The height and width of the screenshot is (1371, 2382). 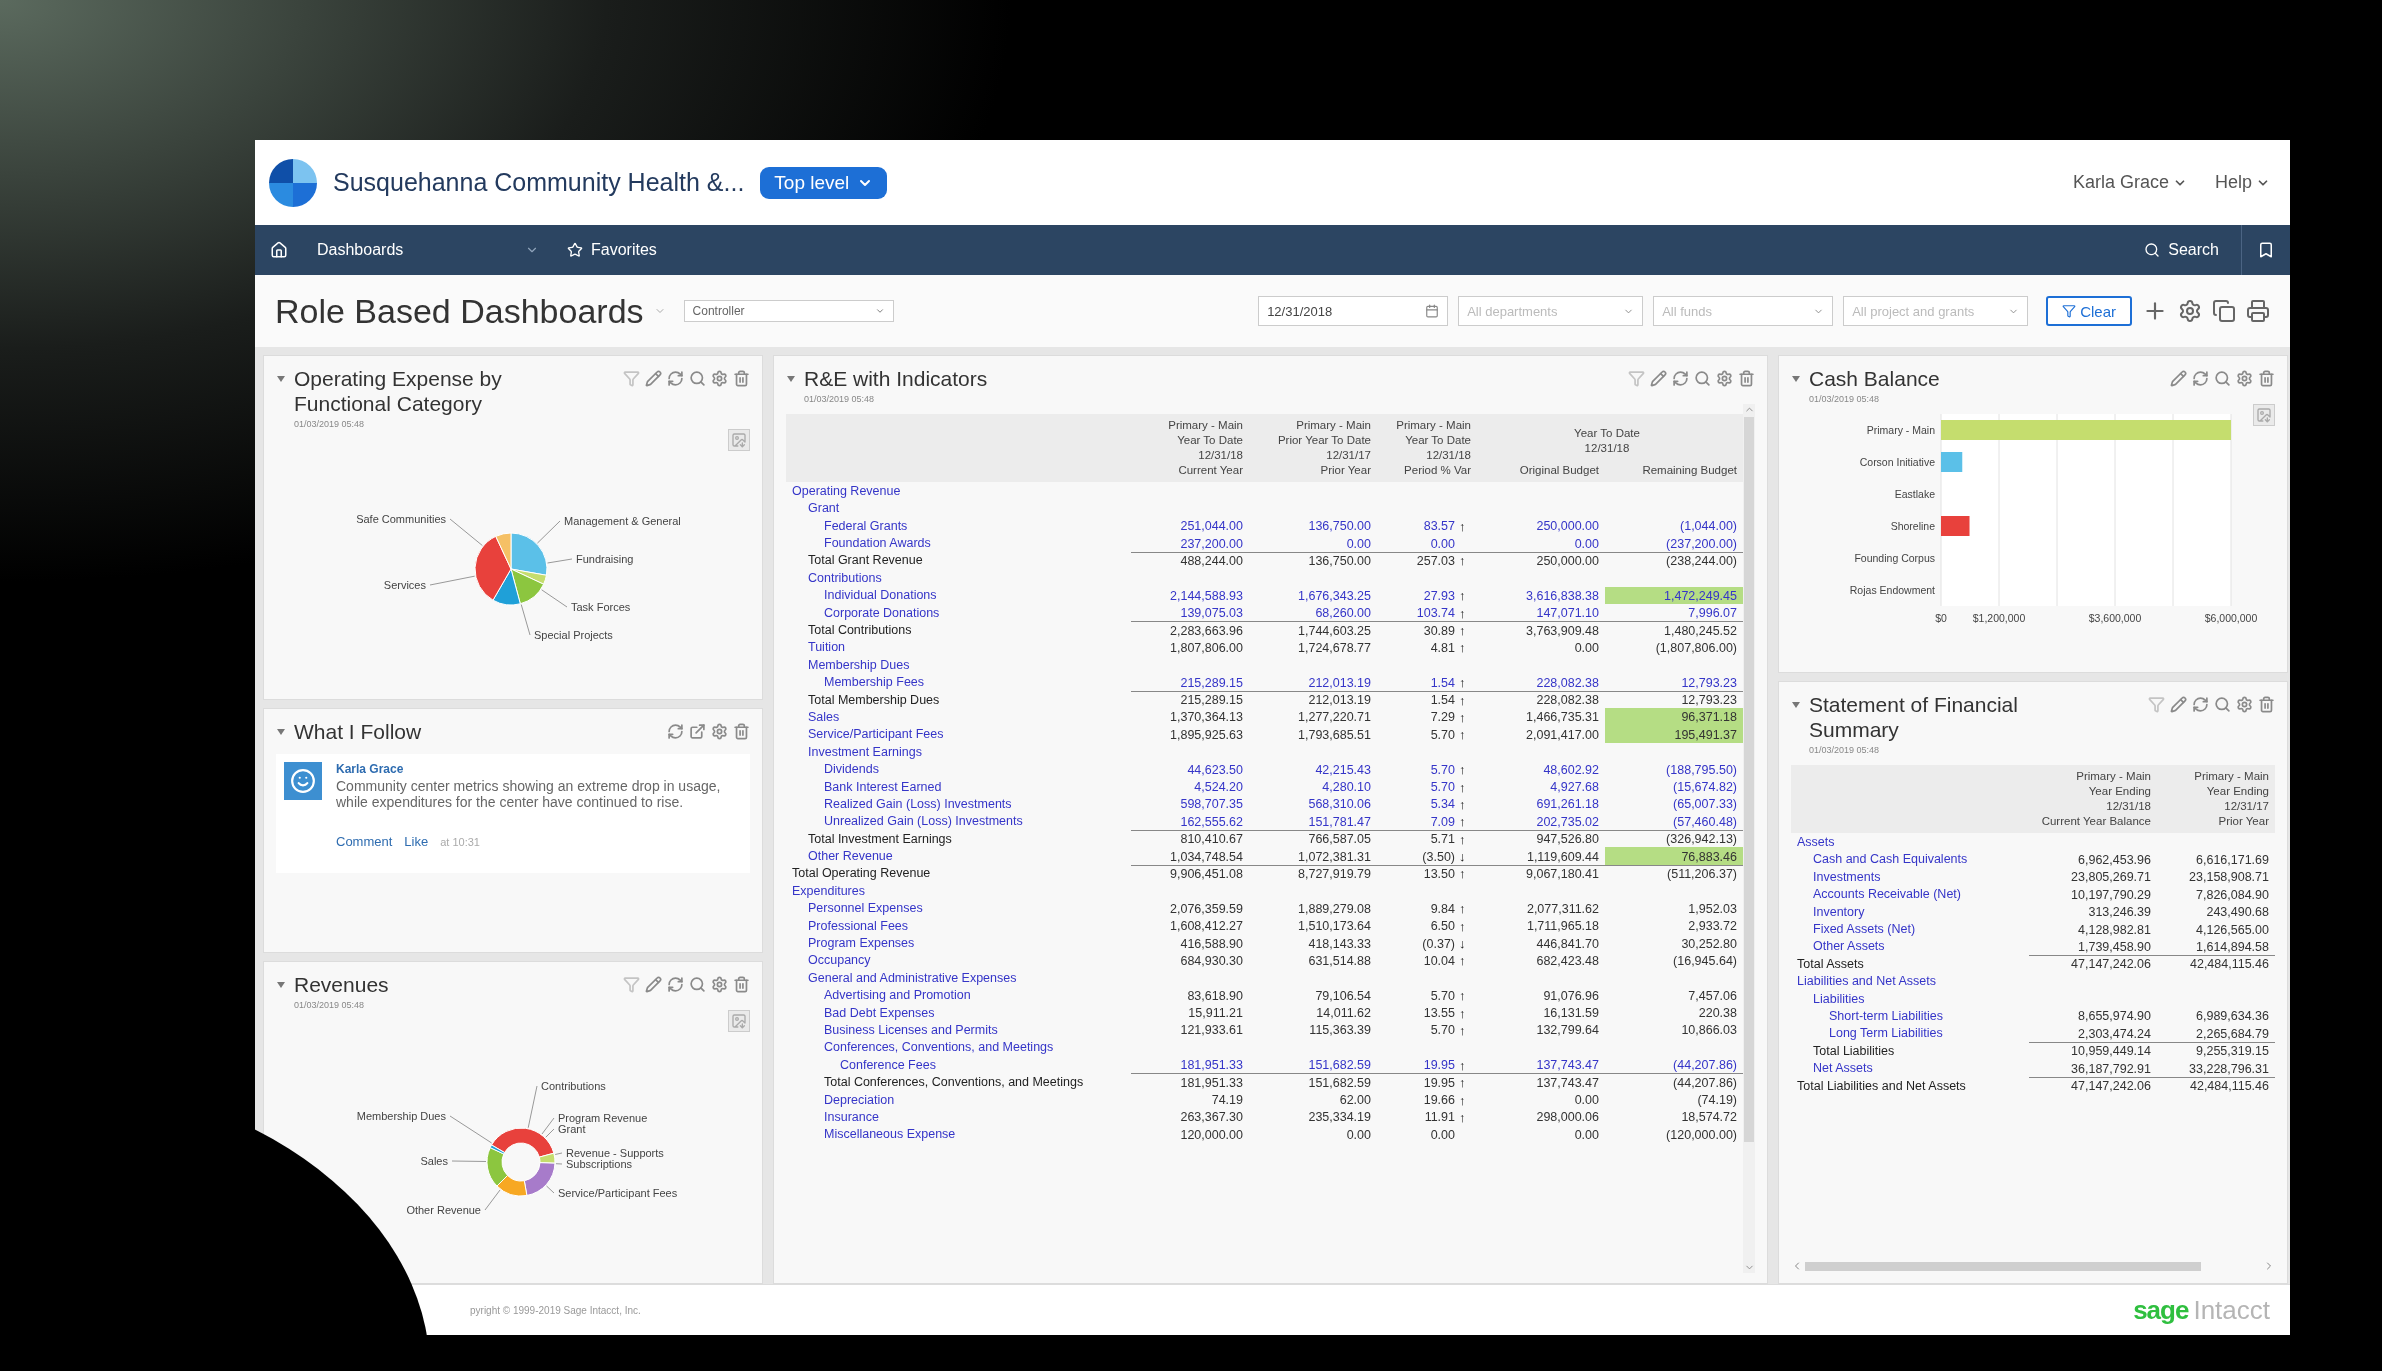 I want to click on row-label: Federal Grants, so click(x=958, y=525).